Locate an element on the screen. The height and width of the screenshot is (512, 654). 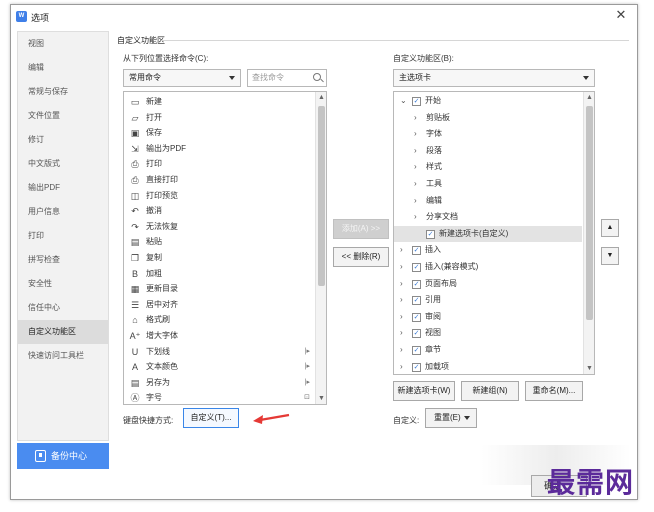
ribbon-tree-item: › ✓ 章节 is located at coordinates (488, 350).